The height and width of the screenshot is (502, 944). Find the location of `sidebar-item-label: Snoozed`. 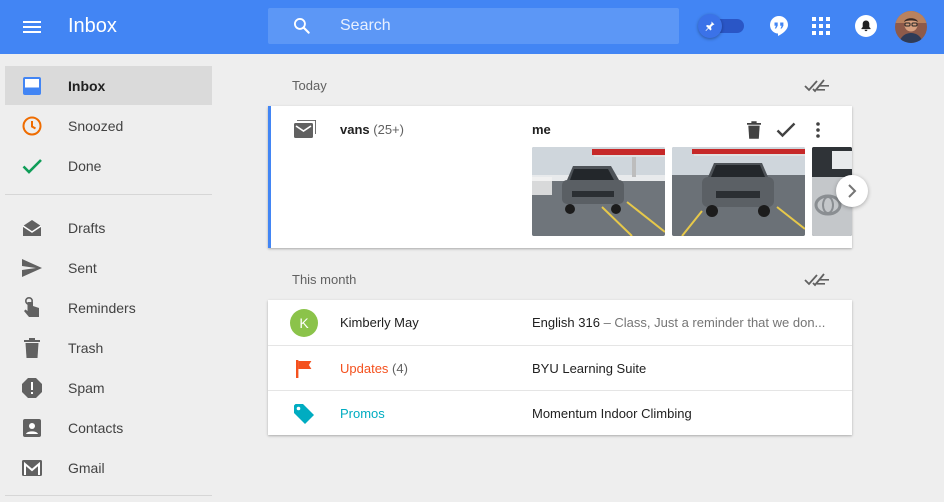

sidebar-item-label: Snoozed is located at coordinates (96, 126).